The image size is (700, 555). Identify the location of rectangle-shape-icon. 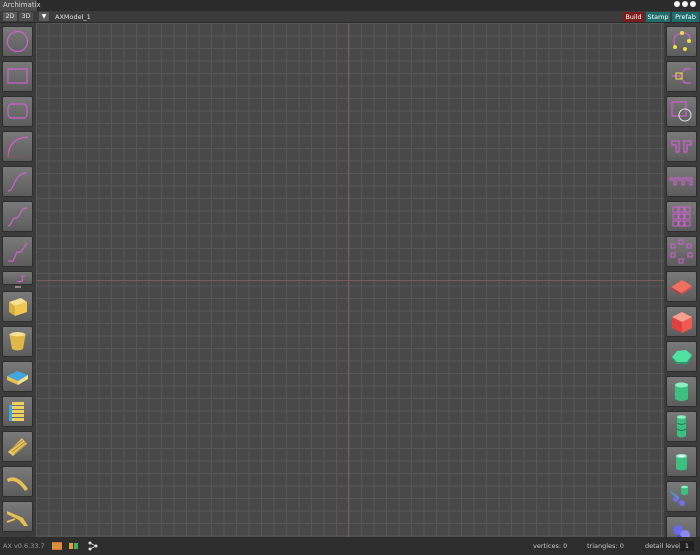
(17, 76).